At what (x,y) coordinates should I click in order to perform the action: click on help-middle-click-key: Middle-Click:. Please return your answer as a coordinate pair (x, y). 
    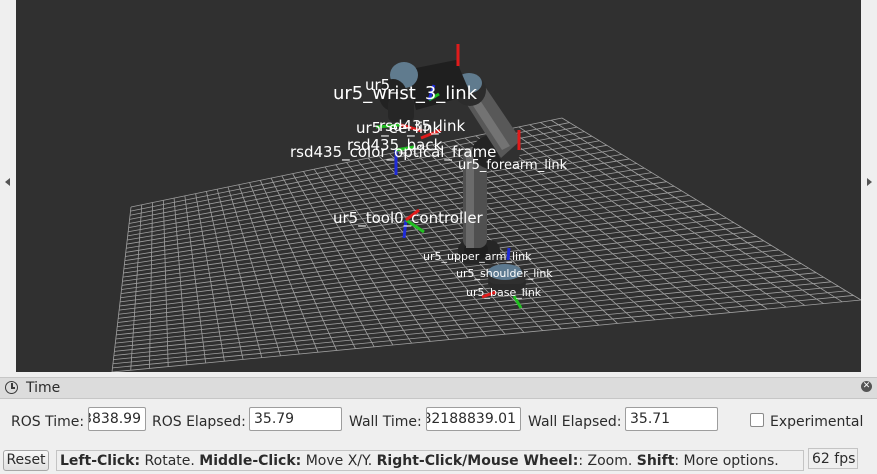
    Looking at the image, I should click on (250, 461).